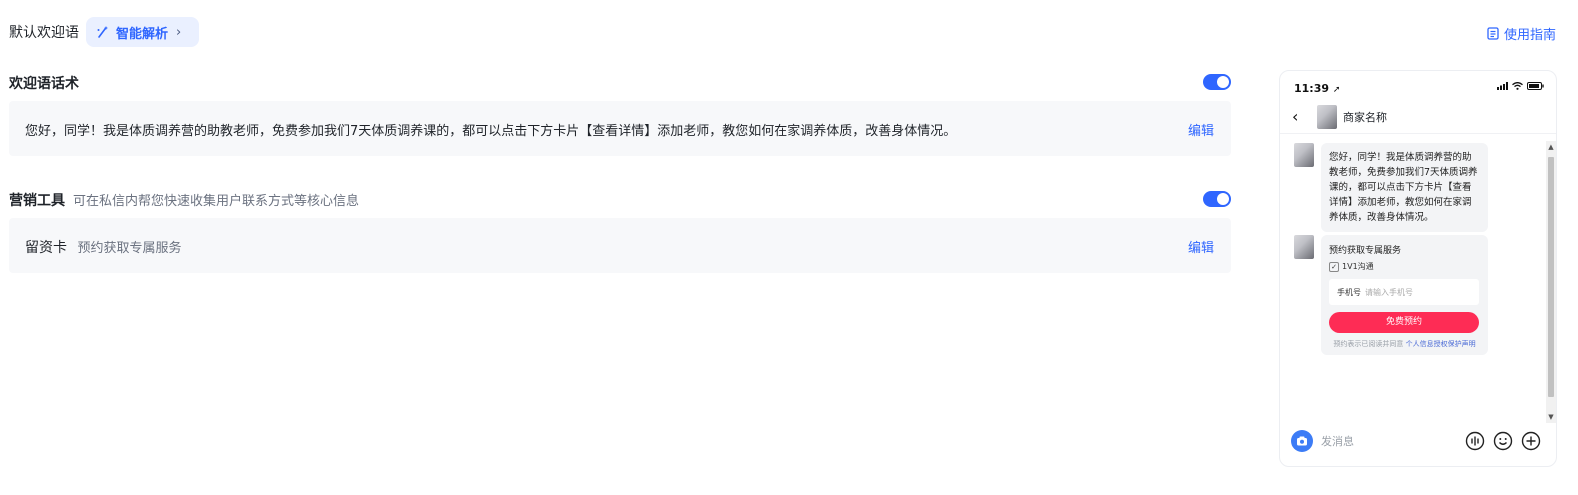  I want to click on phone-label: 手机号, so click(1349, 292).